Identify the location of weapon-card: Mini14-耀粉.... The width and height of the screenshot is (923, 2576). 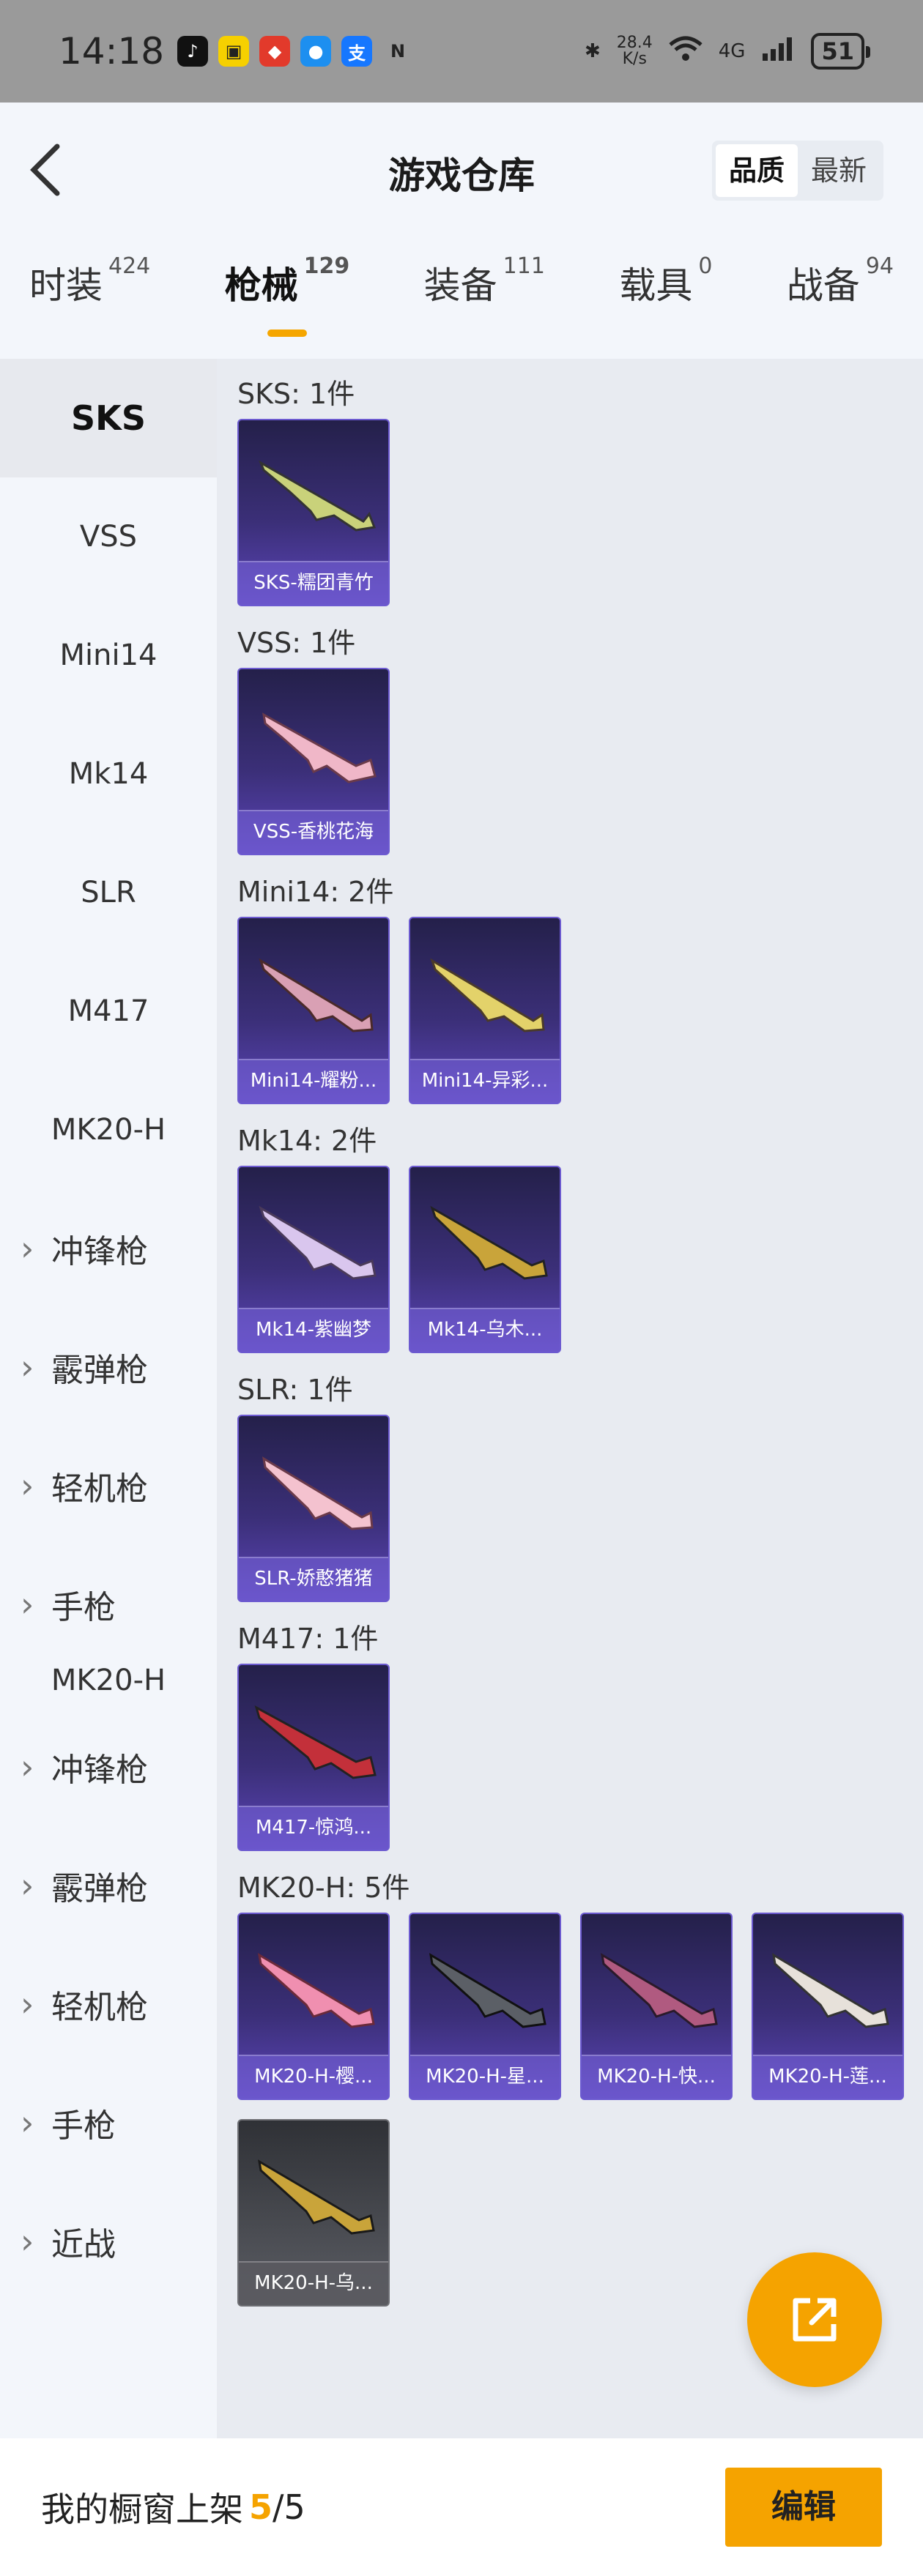
(313, 1010).